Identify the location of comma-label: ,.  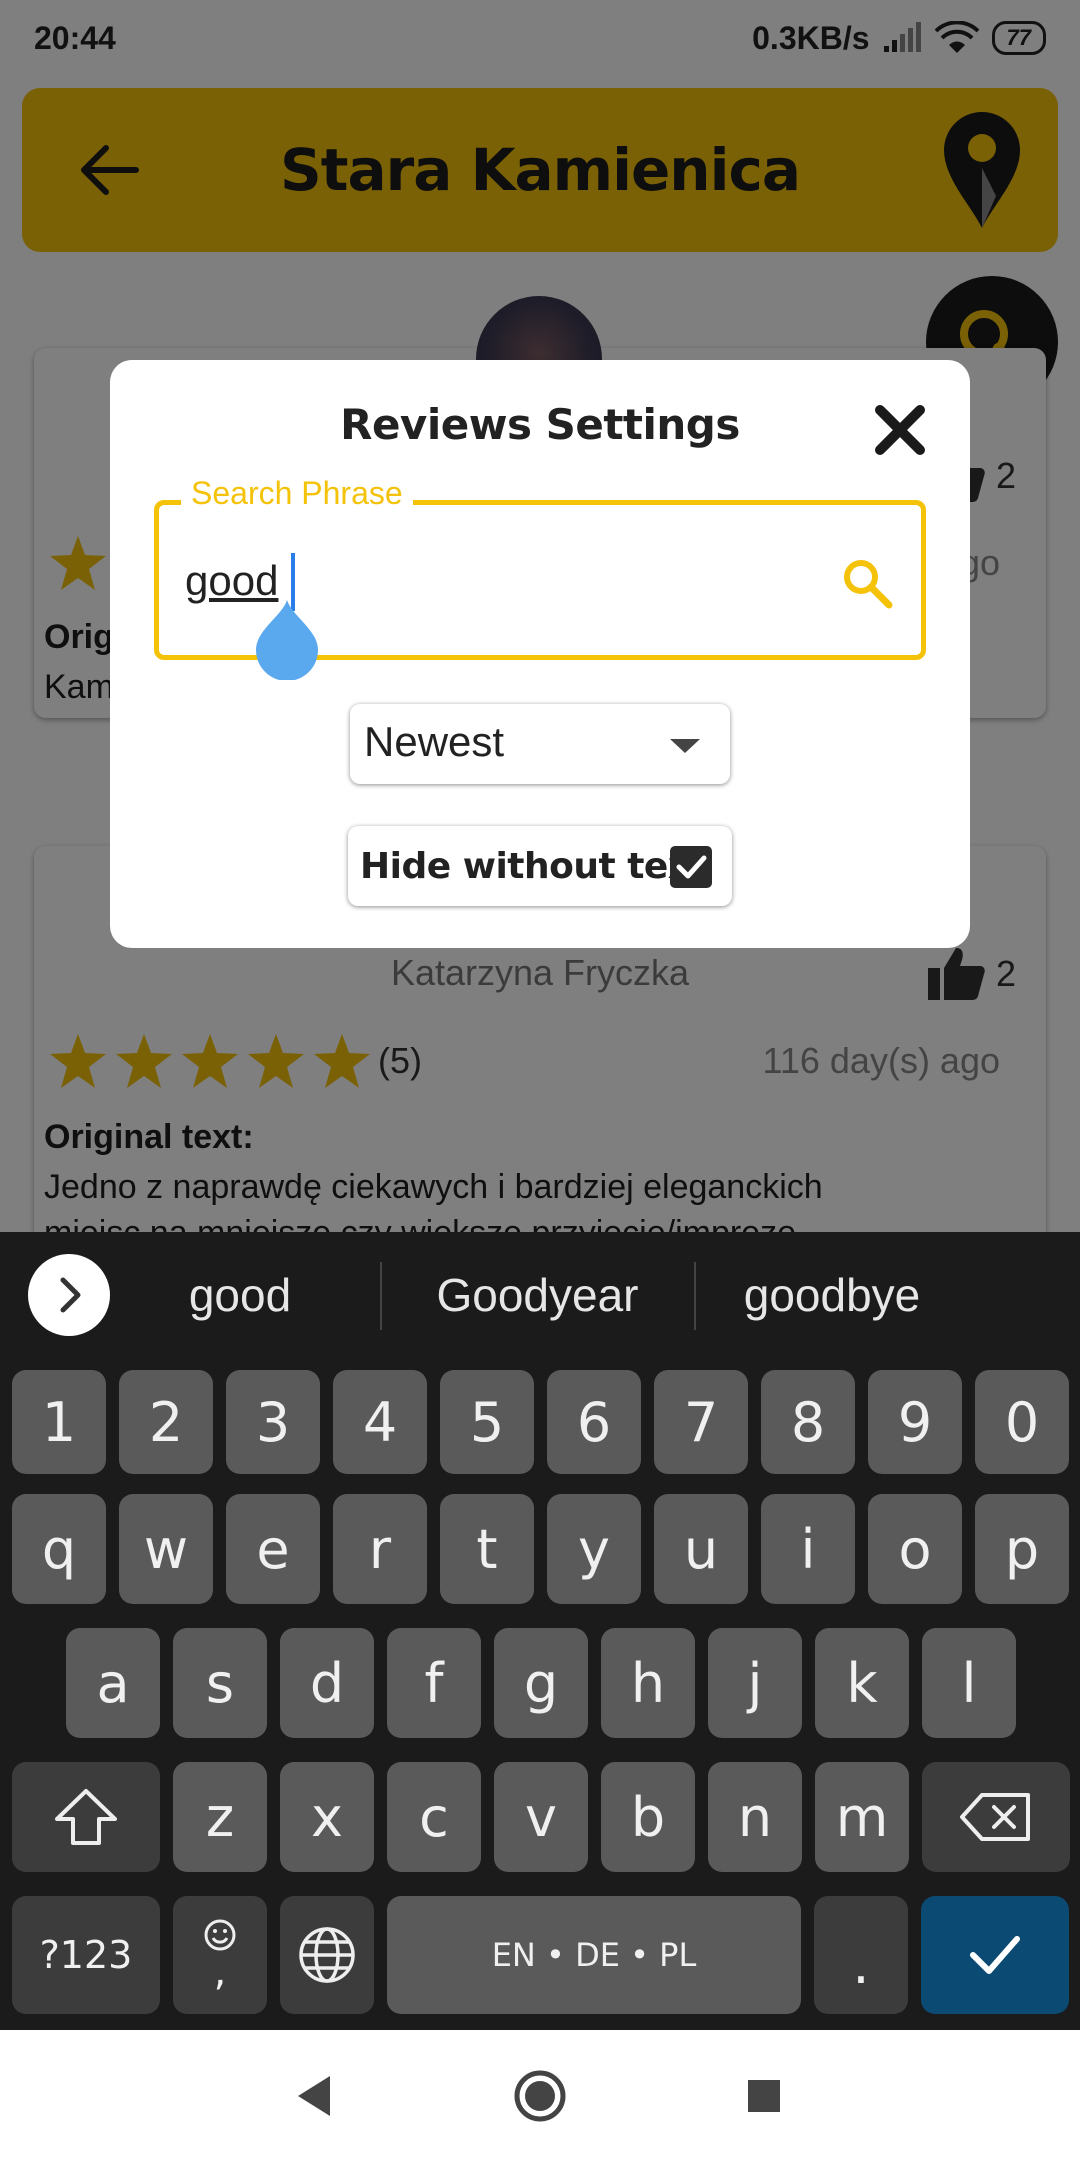
(220, 1972).